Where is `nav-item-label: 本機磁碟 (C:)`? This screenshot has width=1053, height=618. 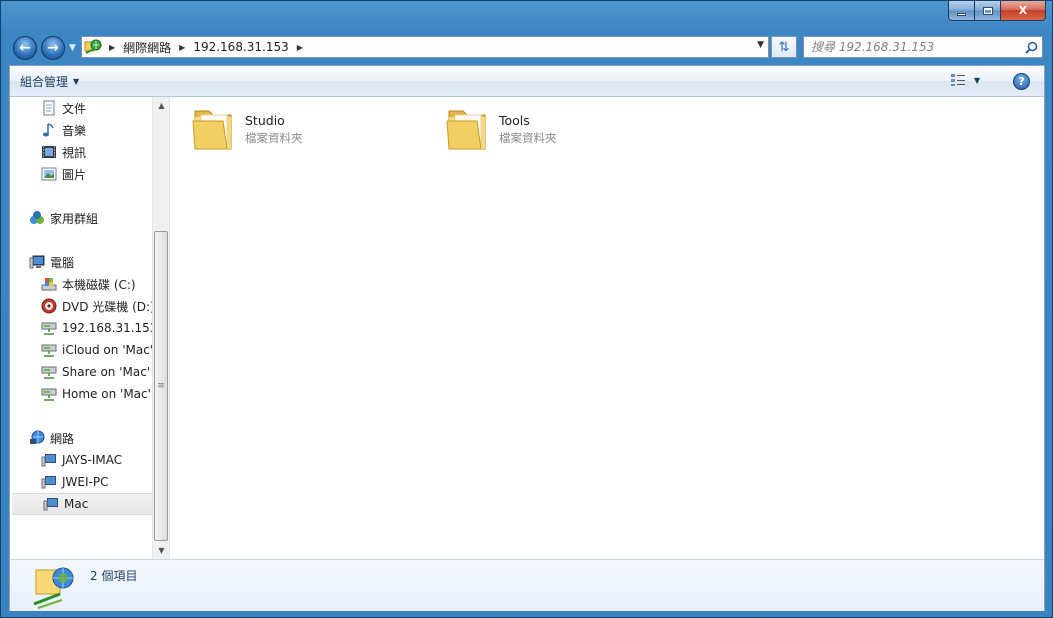 nav-item-label: 本機磁碟 (C:) is located at coordinates (99, 284).